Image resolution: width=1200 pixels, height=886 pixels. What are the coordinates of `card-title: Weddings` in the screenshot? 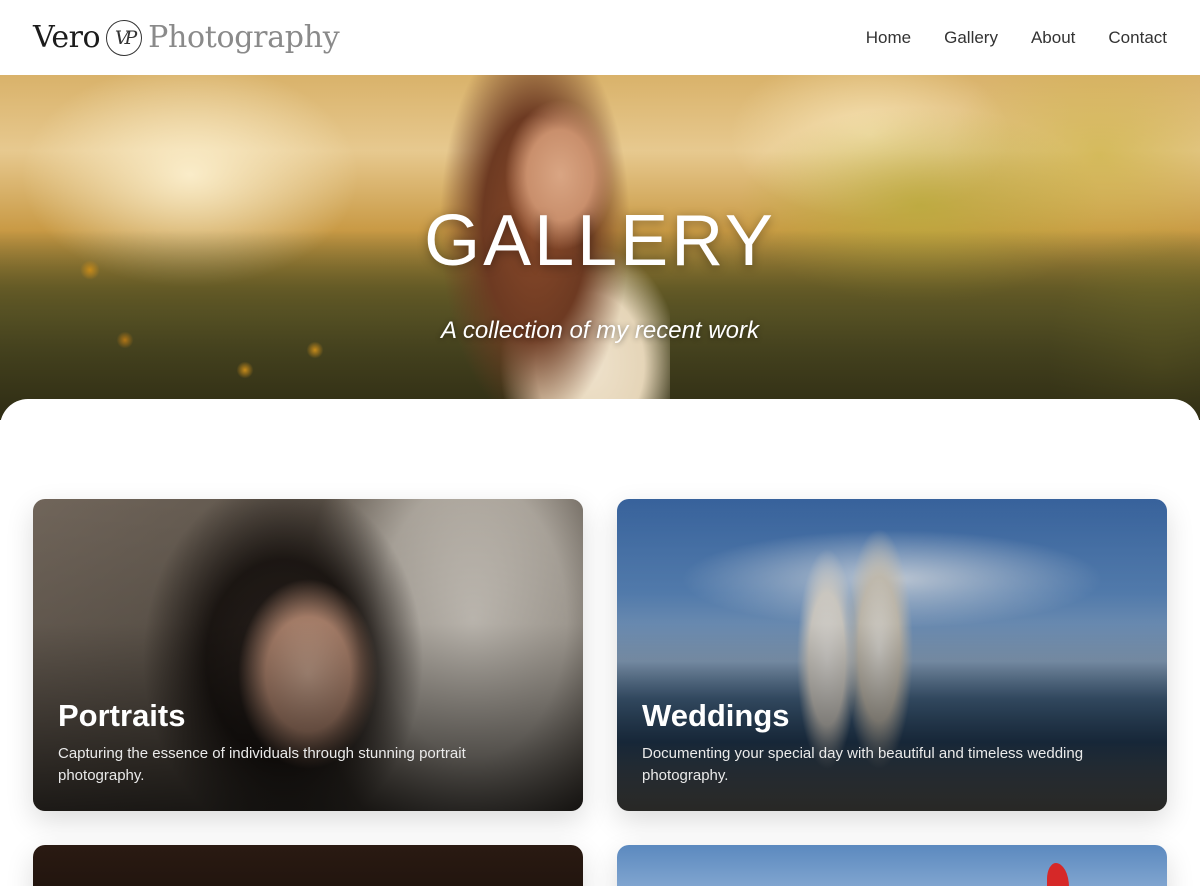 It's located at (716, 715).